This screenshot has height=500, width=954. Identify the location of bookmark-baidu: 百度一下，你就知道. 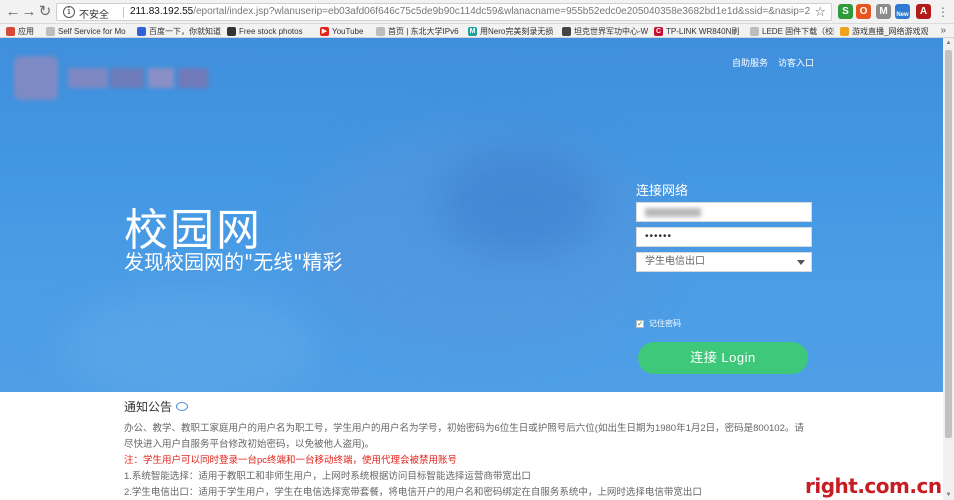
(179, 31).